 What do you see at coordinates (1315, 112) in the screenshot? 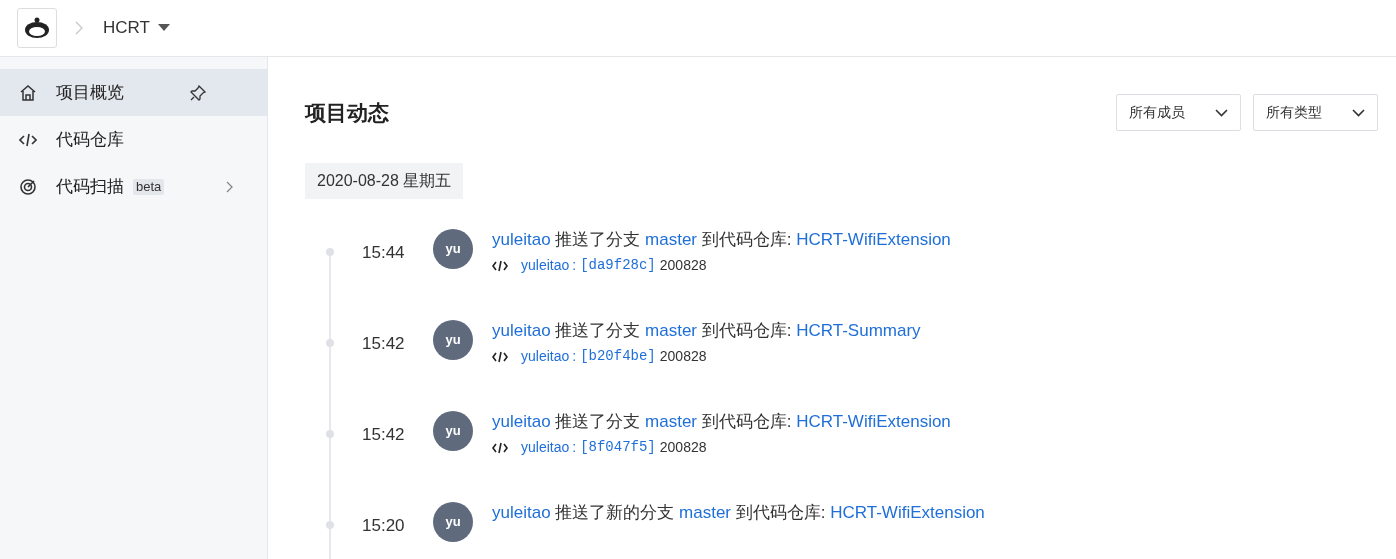
I see `filter-dropdown: 所有类型` at bounding box center [1315, 112].